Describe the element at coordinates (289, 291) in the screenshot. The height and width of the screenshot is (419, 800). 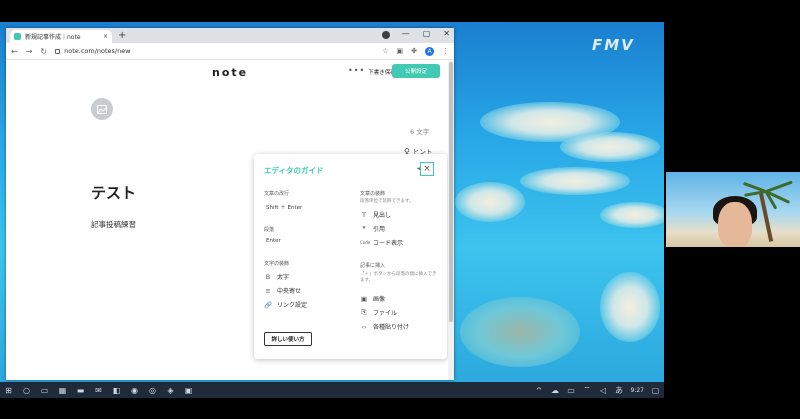
I see `guide-item-label: 中央寄せ` at that location.